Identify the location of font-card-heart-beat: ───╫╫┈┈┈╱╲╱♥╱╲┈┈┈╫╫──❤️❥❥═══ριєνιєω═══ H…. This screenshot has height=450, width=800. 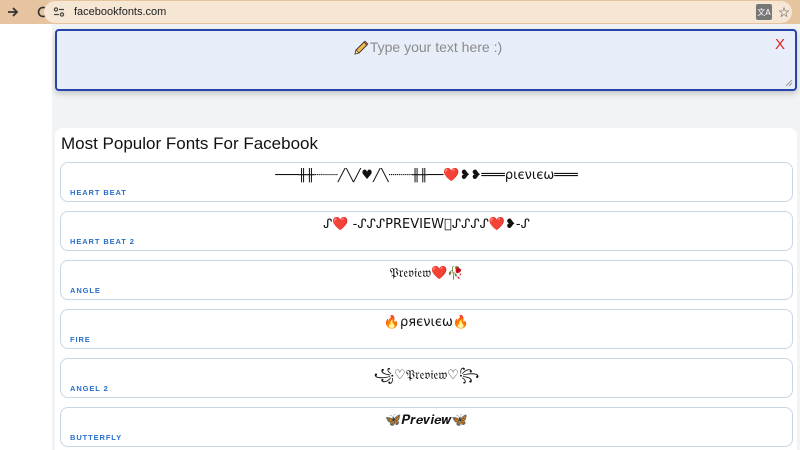
(426, 182).